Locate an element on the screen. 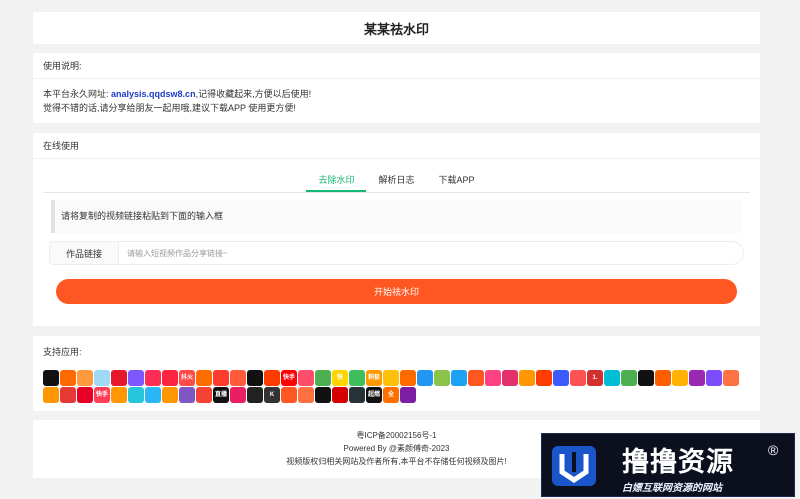  link-field-group: 作品链接 is located at coordinates (396, 253).